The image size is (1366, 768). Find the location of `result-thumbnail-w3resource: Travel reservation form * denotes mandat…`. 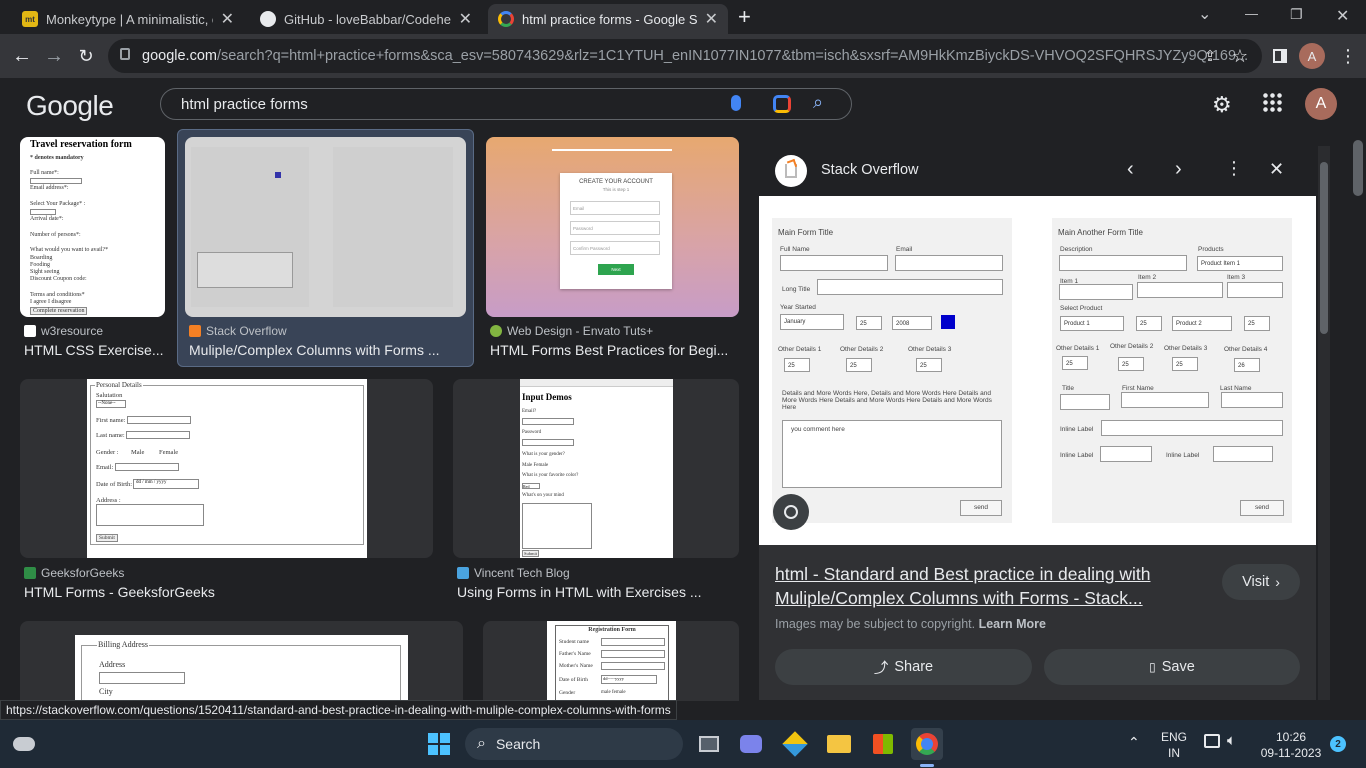

result-thumbnail-w3resource: Travel reservation form * denotes mandat… is located at coordinates (92, 227).